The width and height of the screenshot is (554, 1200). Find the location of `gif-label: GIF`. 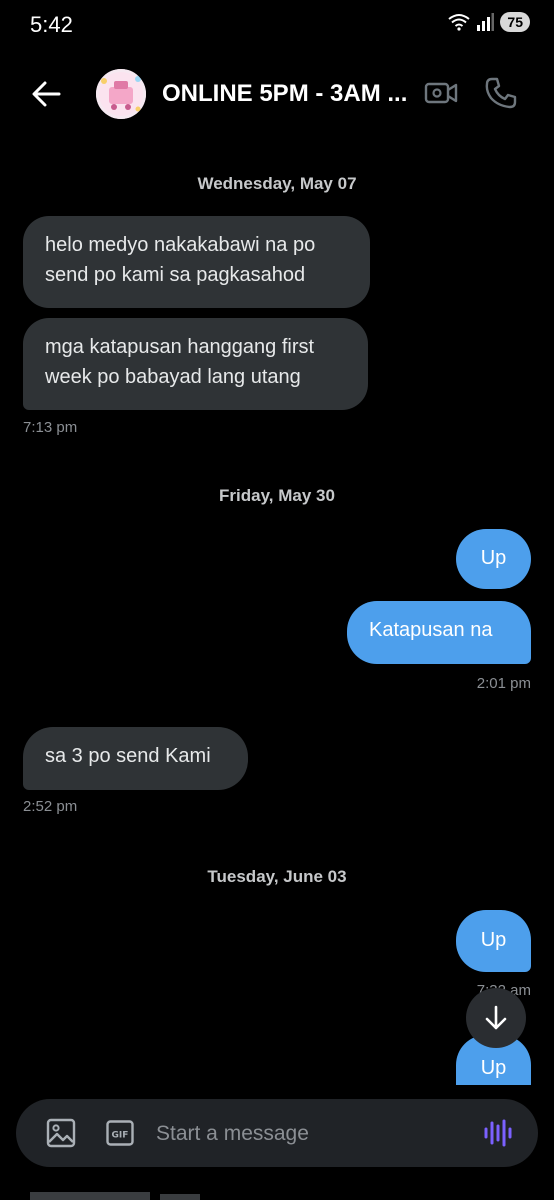

gif-label: GIF is located at coordinates (120, 1136).